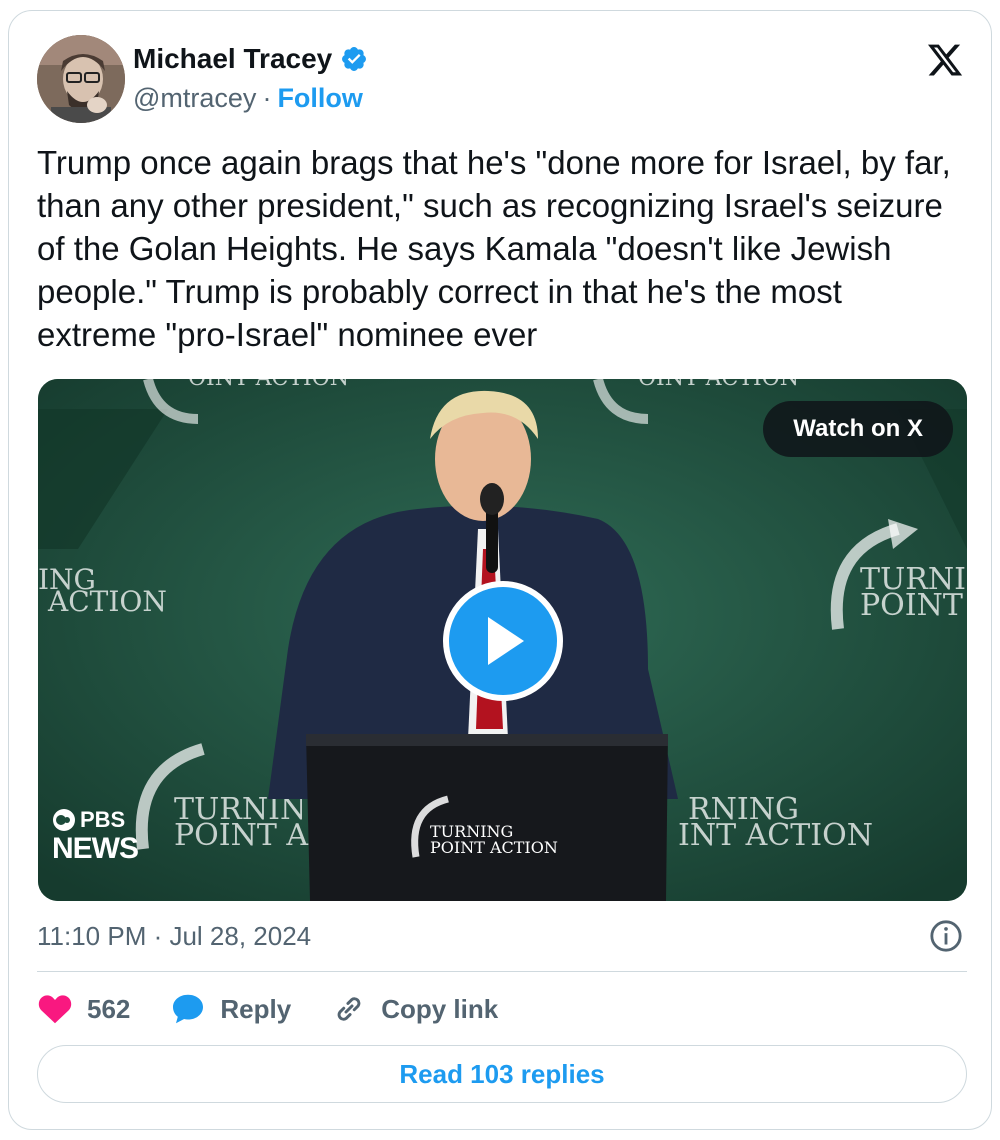 This screenshot has width=1000, height=1140. I want to click on pbs-news-logo: PBS NEWS, so click(95, 836).